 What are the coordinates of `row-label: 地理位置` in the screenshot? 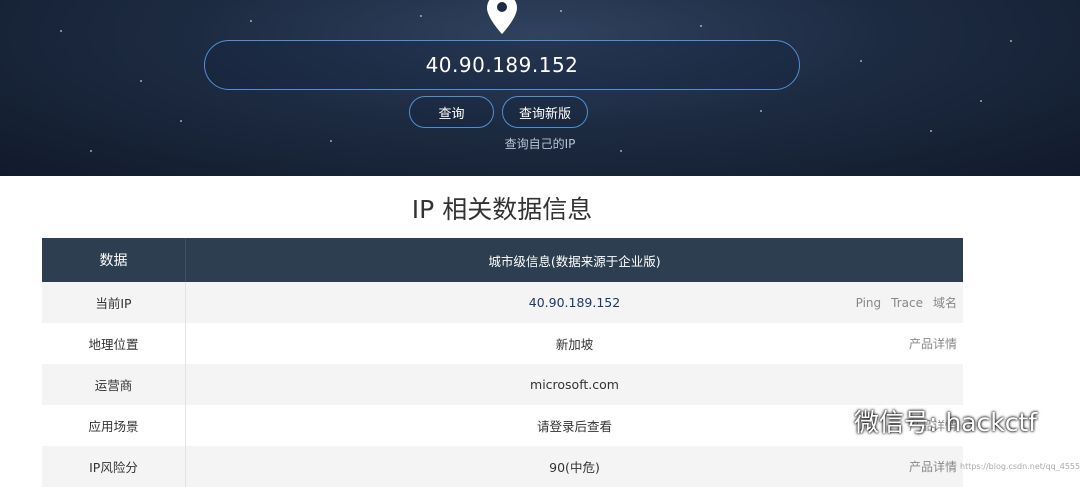 It's located at (114, 343).